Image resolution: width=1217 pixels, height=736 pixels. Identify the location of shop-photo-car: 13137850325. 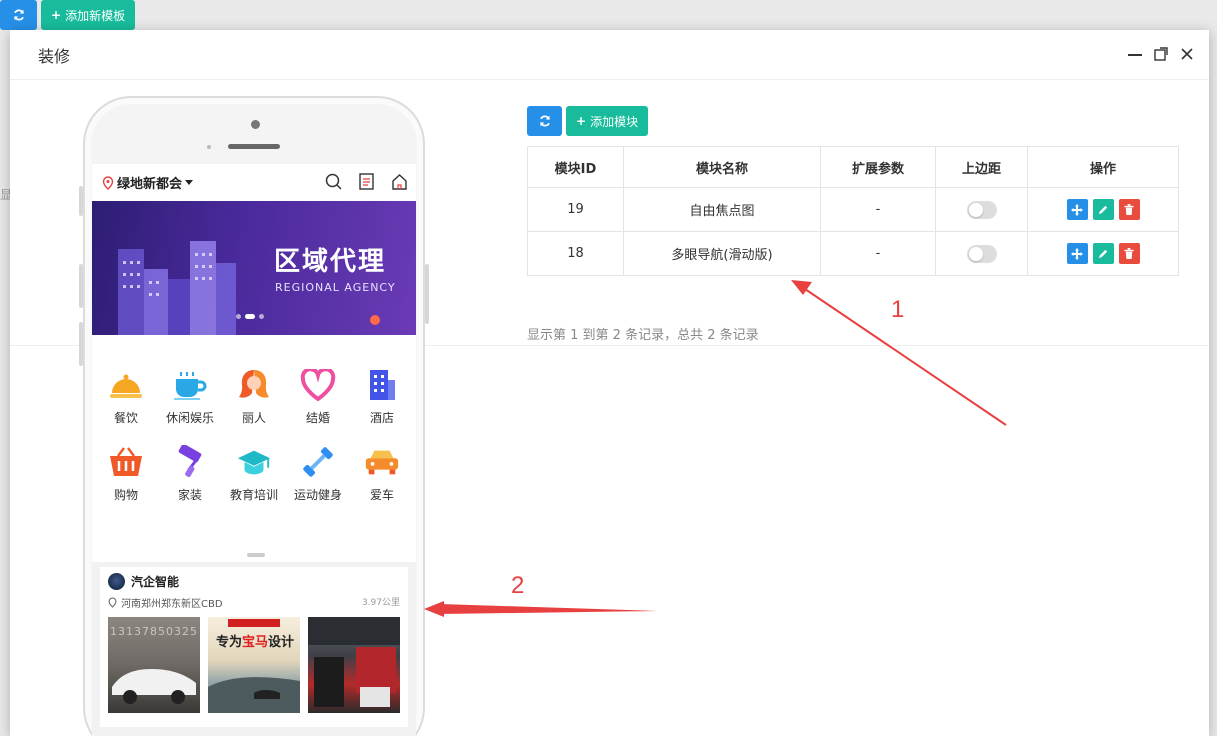
(154, 665).